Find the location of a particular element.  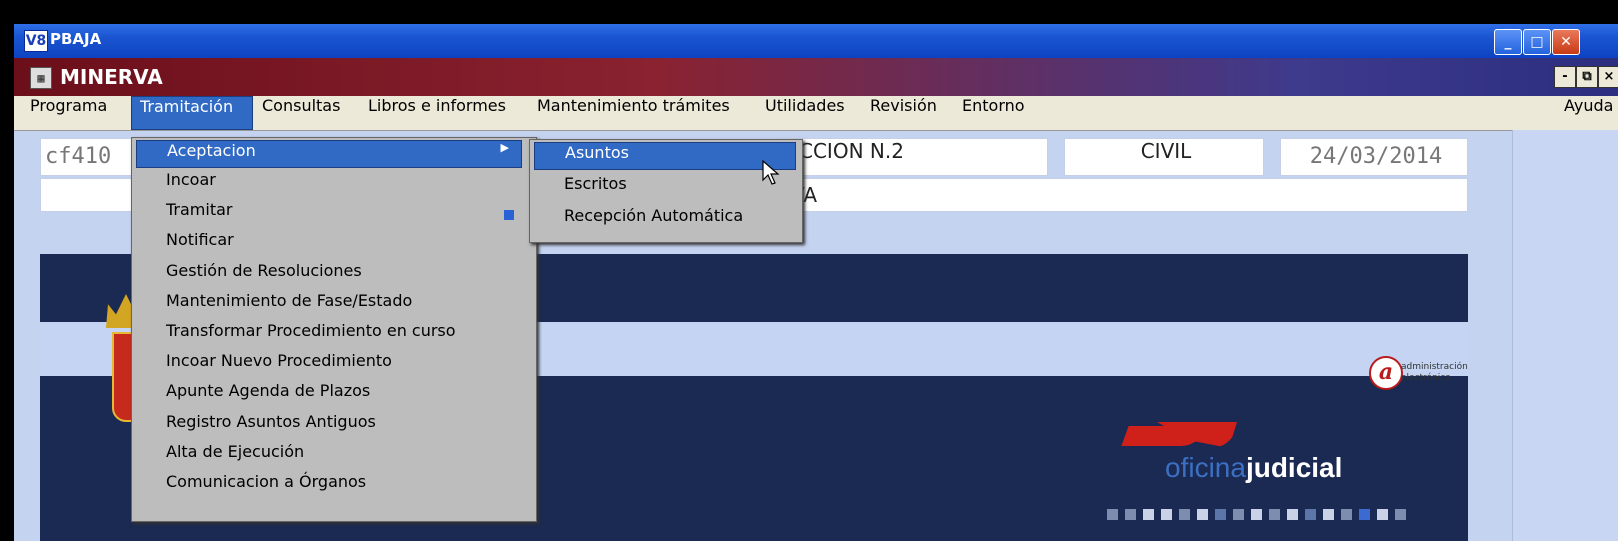

submenu-item-asuntos: Asuntos is located at coordinates (665, 156).